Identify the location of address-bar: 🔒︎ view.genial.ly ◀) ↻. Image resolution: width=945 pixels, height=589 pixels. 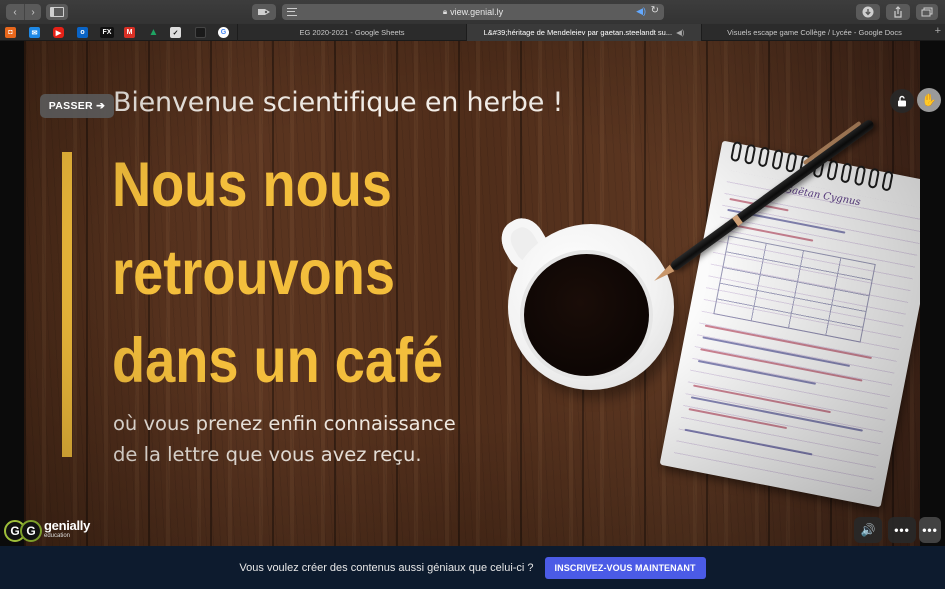
(473, 12).